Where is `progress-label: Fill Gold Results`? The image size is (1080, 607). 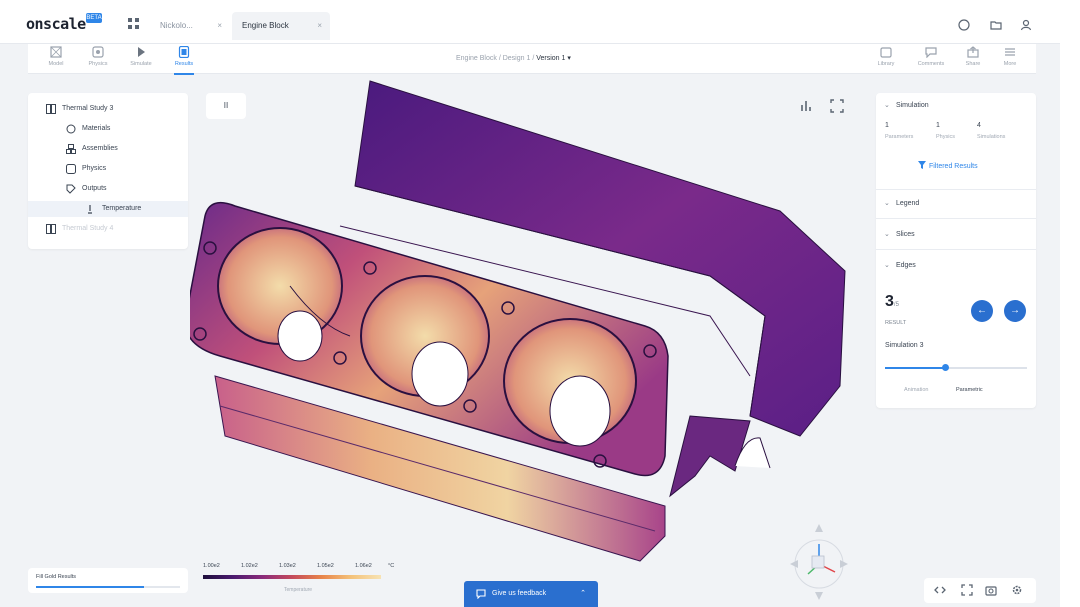 progress-label: Fill Gold Results is located at coordinates (56, 577).